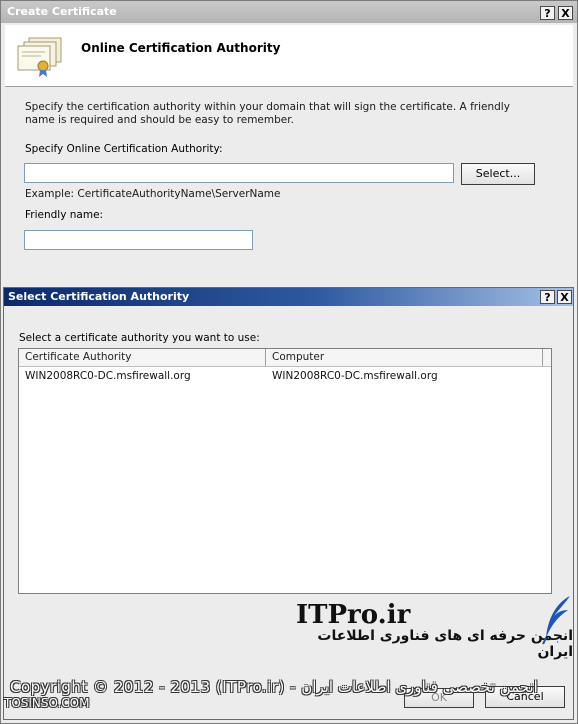  Describe the element at coordinates (142, 357) in the screenshot. I see `column-header-certificate-authority: Certificate Authority` at that location.